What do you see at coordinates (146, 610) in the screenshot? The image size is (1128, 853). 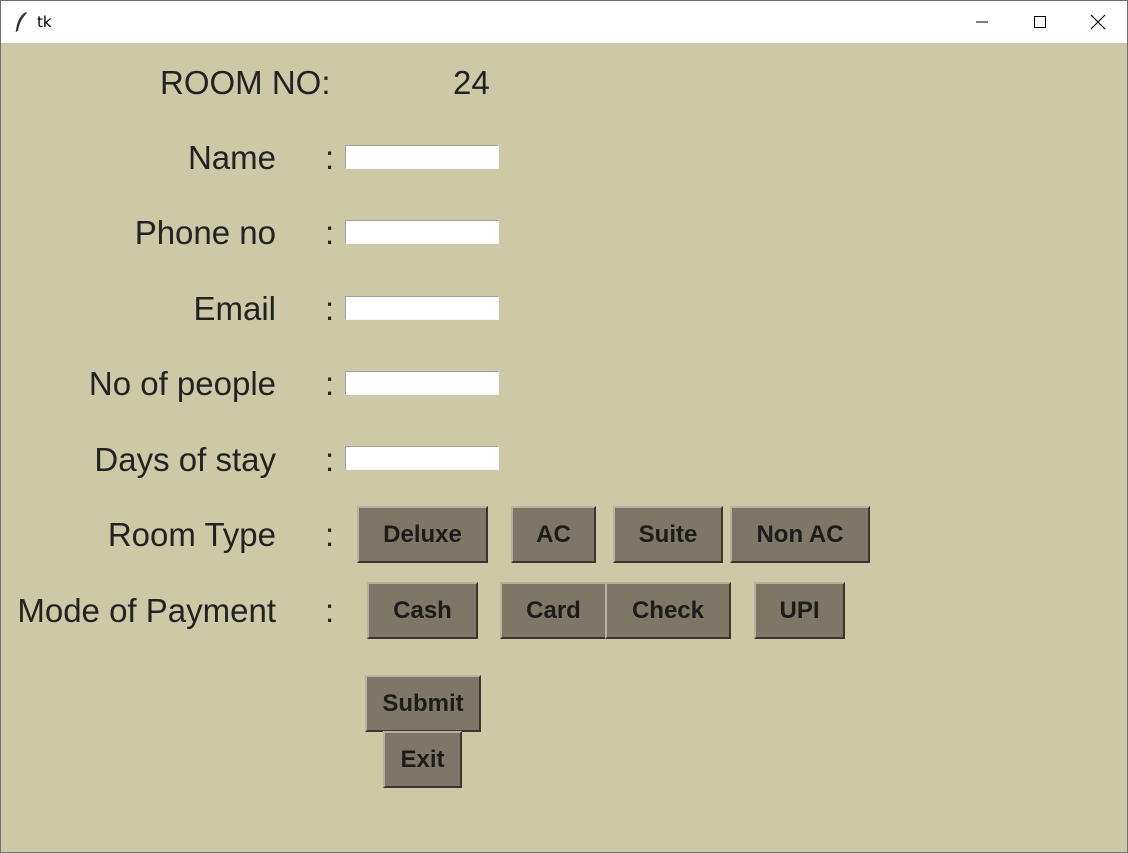 I see `payment-label: Mode of Payment` at bounding box center [146, 610].